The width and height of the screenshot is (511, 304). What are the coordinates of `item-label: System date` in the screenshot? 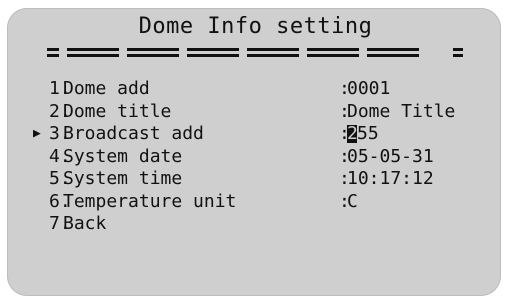 It's located at (123, 156).